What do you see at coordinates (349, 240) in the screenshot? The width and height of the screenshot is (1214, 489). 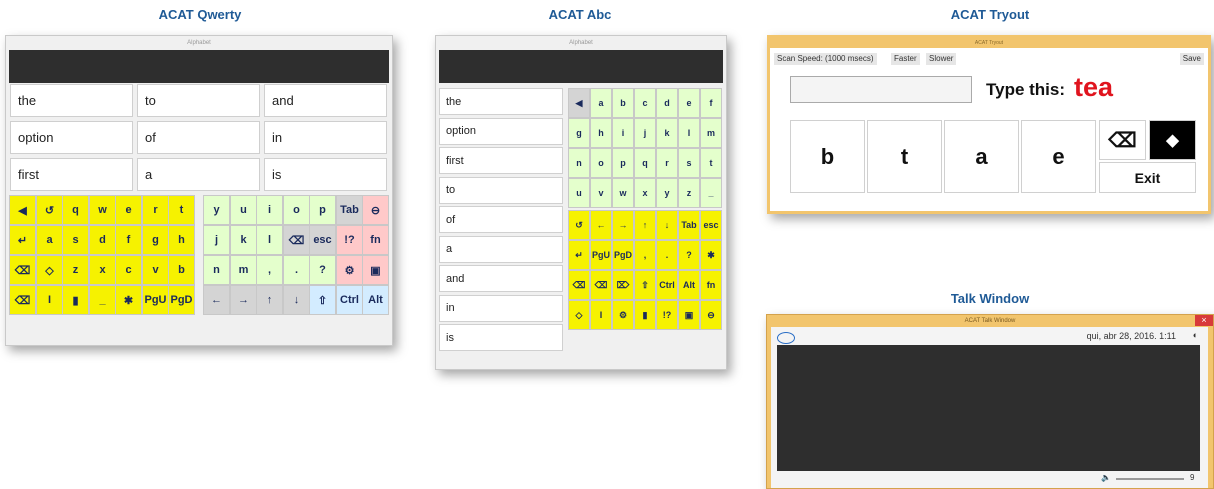 I see `key-sym-26: !?` at bounding box center [349, 240].